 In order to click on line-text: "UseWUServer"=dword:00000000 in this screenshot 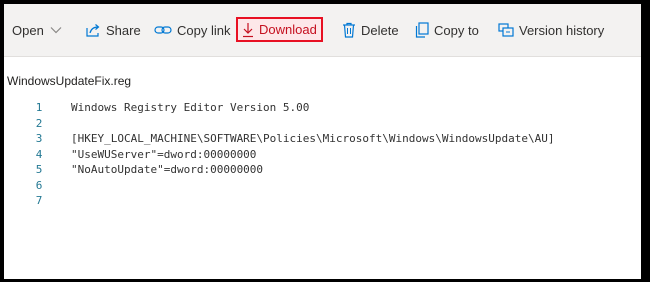, I will do `click(164, 154)`.